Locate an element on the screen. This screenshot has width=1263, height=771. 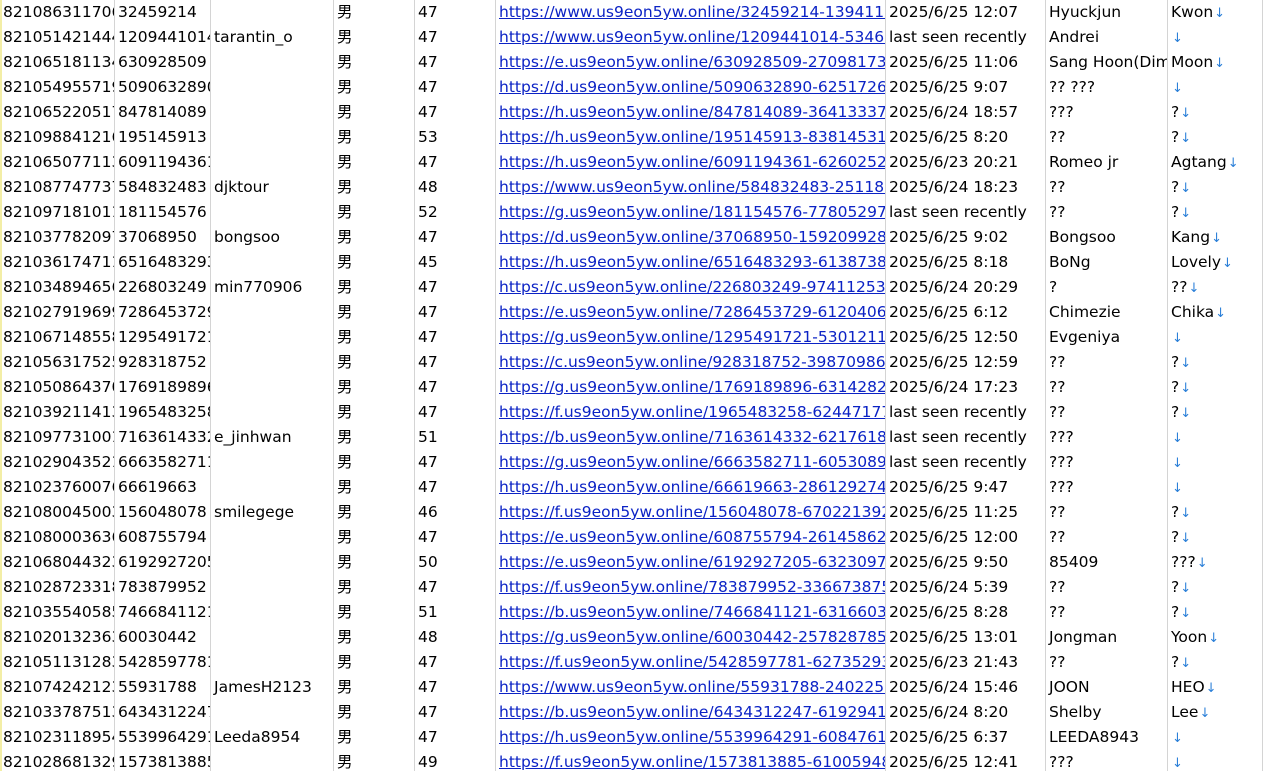
cell-account-id: 5428597781 is located at coordinates (163, 662).